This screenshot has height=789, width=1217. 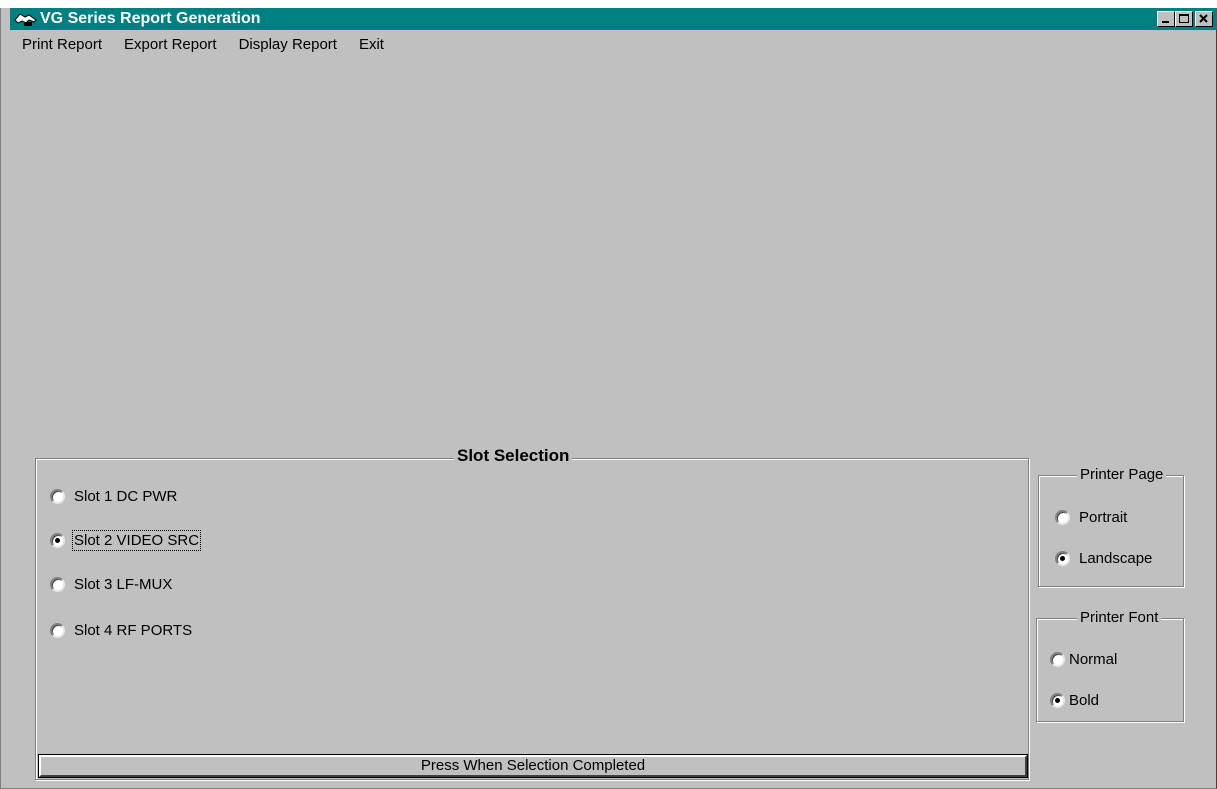 I want to click on radio-normal: Normal, so click(x=1083, y=659).